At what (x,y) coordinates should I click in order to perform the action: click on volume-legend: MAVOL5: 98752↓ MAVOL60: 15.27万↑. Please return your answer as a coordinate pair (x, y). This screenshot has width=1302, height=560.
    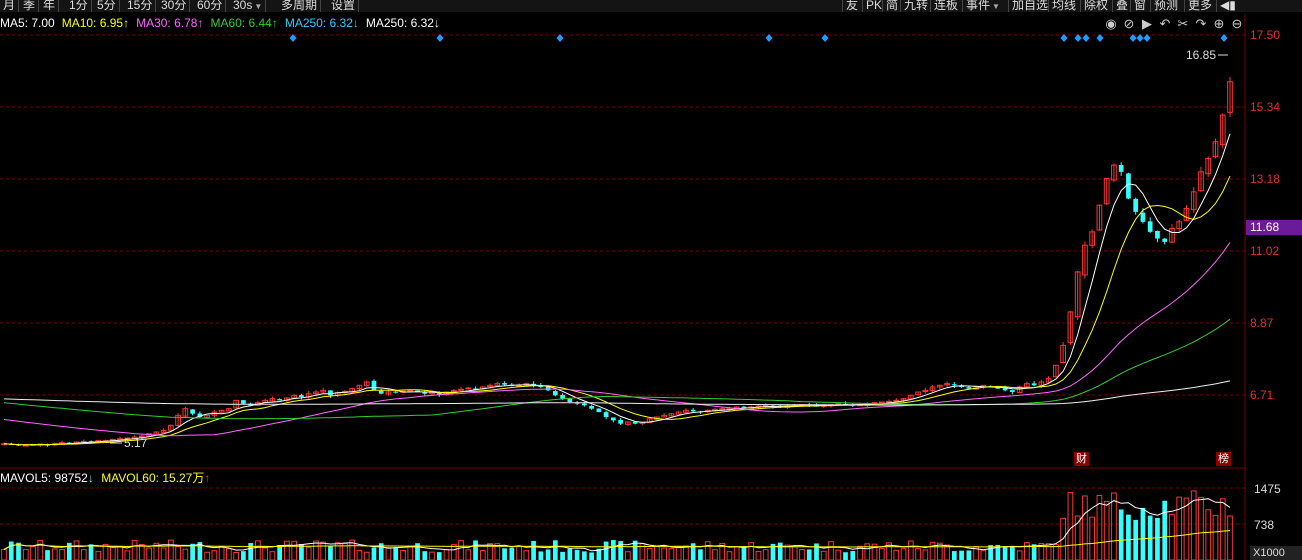
    Looking at the image, I should click on (105, 478).